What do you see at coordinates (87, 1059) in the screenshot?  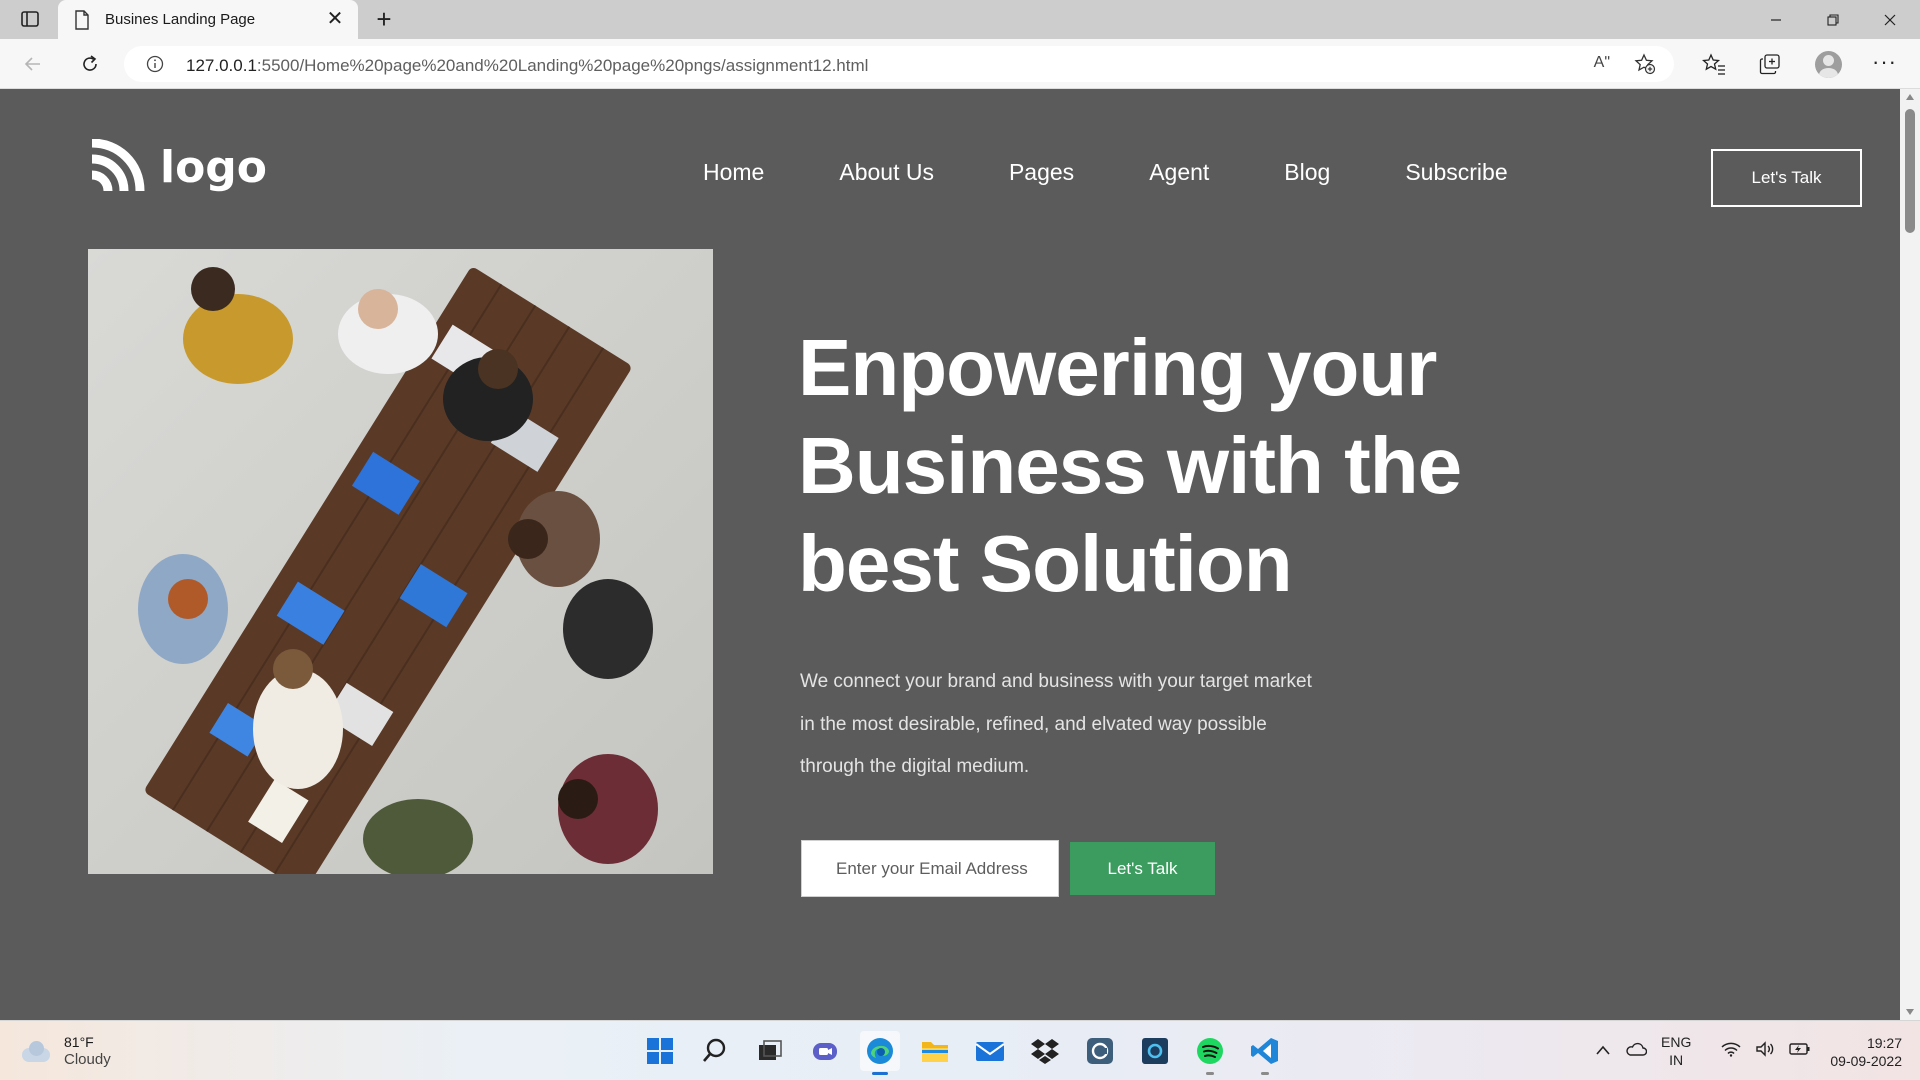 I see `weather-condition: Cloudy` at bounding box center [87, 1059].